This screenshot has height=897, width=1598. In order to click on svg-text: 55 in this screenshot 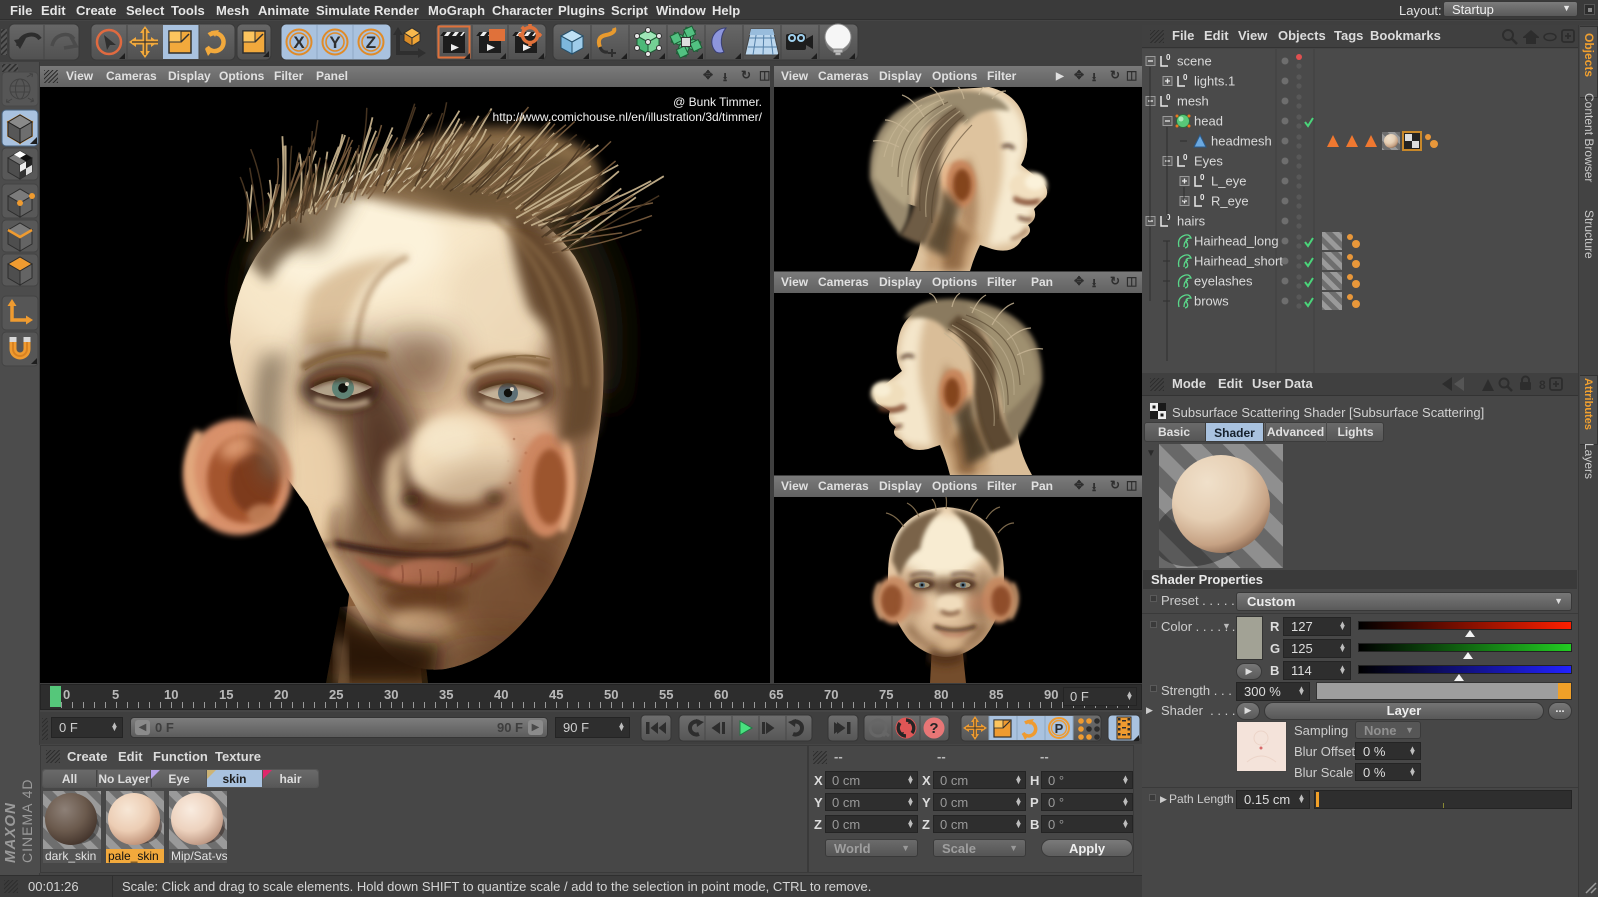, I will do `click(666, 694)`.